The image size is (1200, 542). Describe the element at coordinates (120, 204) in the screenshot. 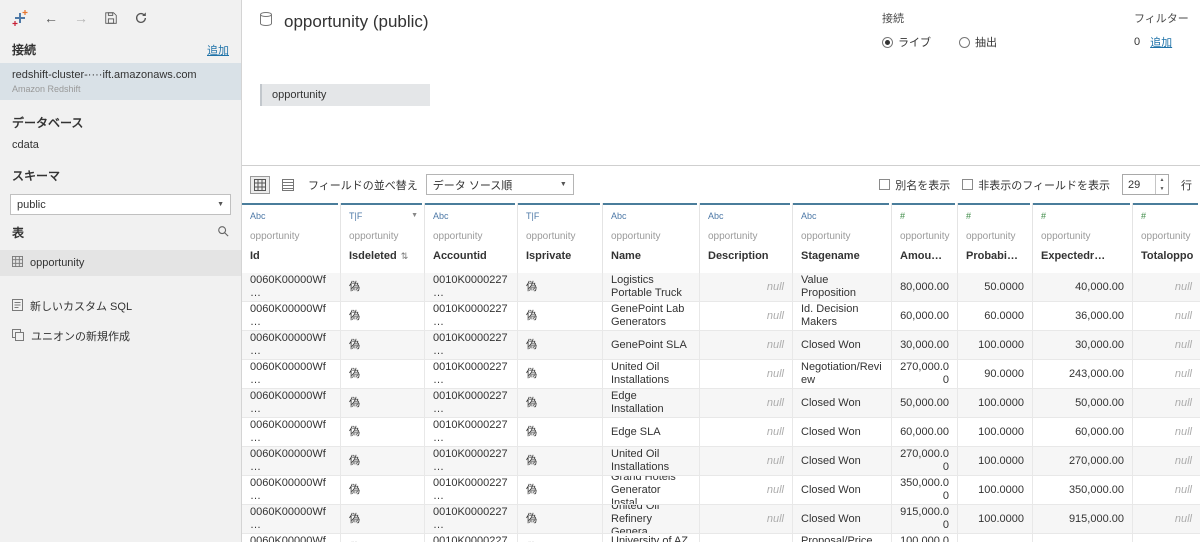

I see `schema-select: public ▼` at that location.